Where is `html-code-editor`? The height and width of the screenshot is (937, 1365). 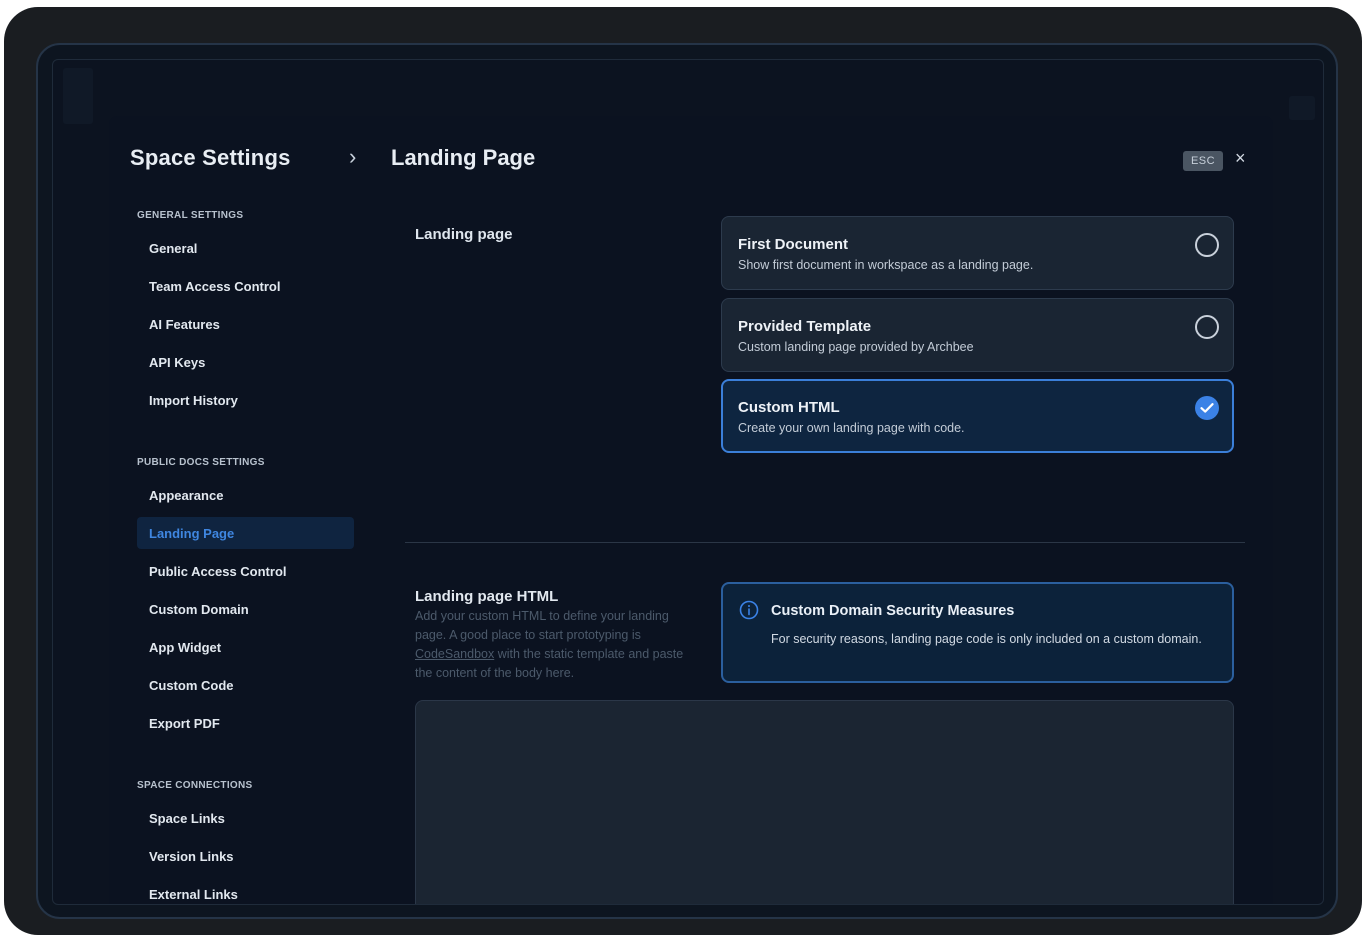 html-code-editor is located at coordinates (824, 802).